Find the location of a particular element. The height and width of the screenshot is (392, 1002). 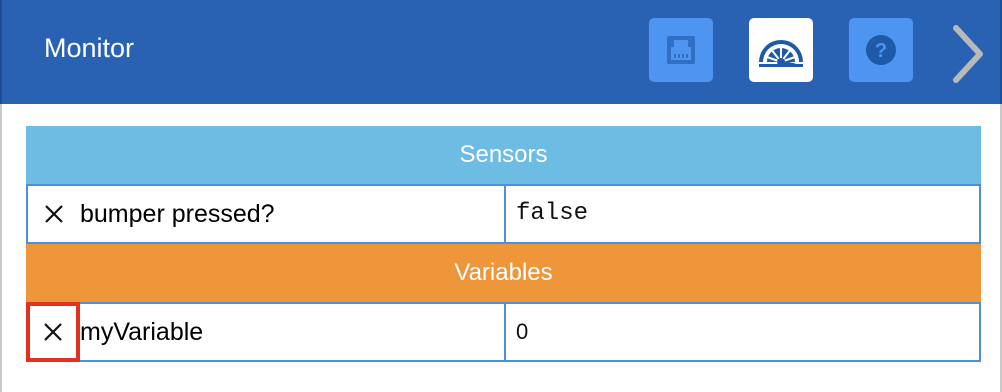

variable-value: 0 is located at coordinates (522, 331).